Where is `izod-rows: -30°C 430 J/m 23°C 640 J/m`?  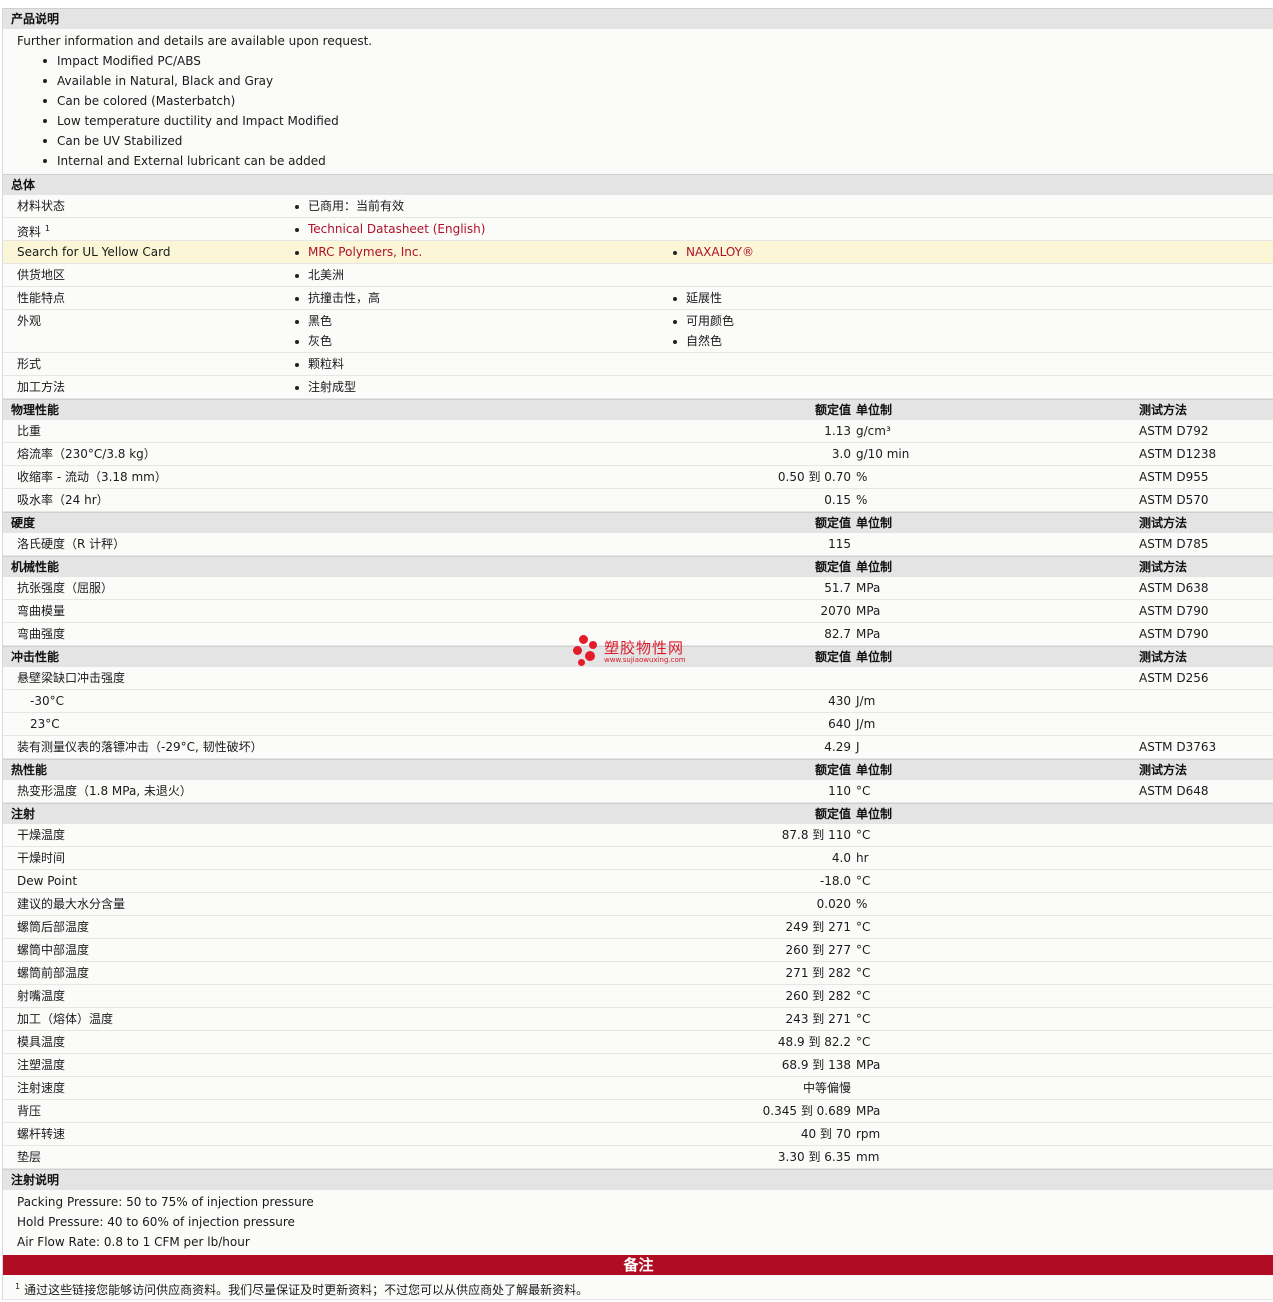
izod-rows: -30°C 430 J/m 23°C 640 J/m is located at coordinates (638, 713).